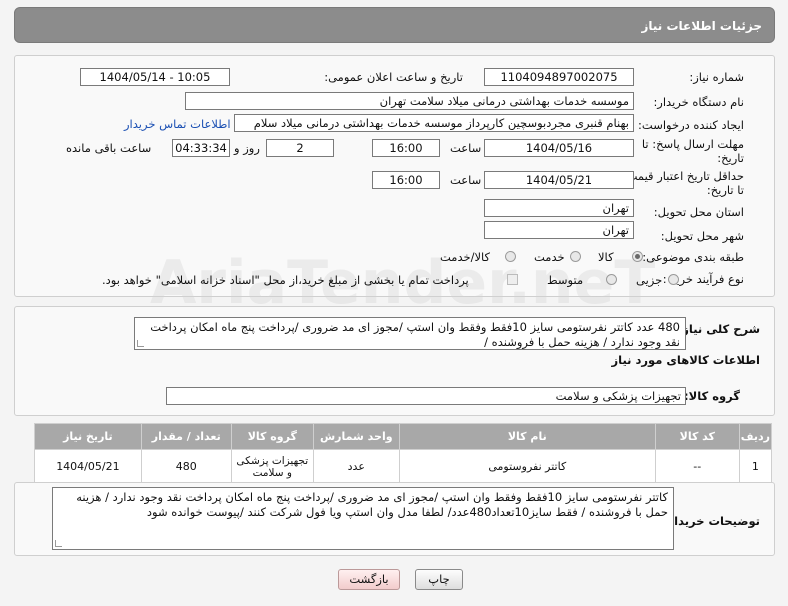 This screenshot has height=606, width=788. Describe the element at coordinates (711, 521) in the screenshot. I see `buyer-notes-label: توضیحات خریدار:` at that location.